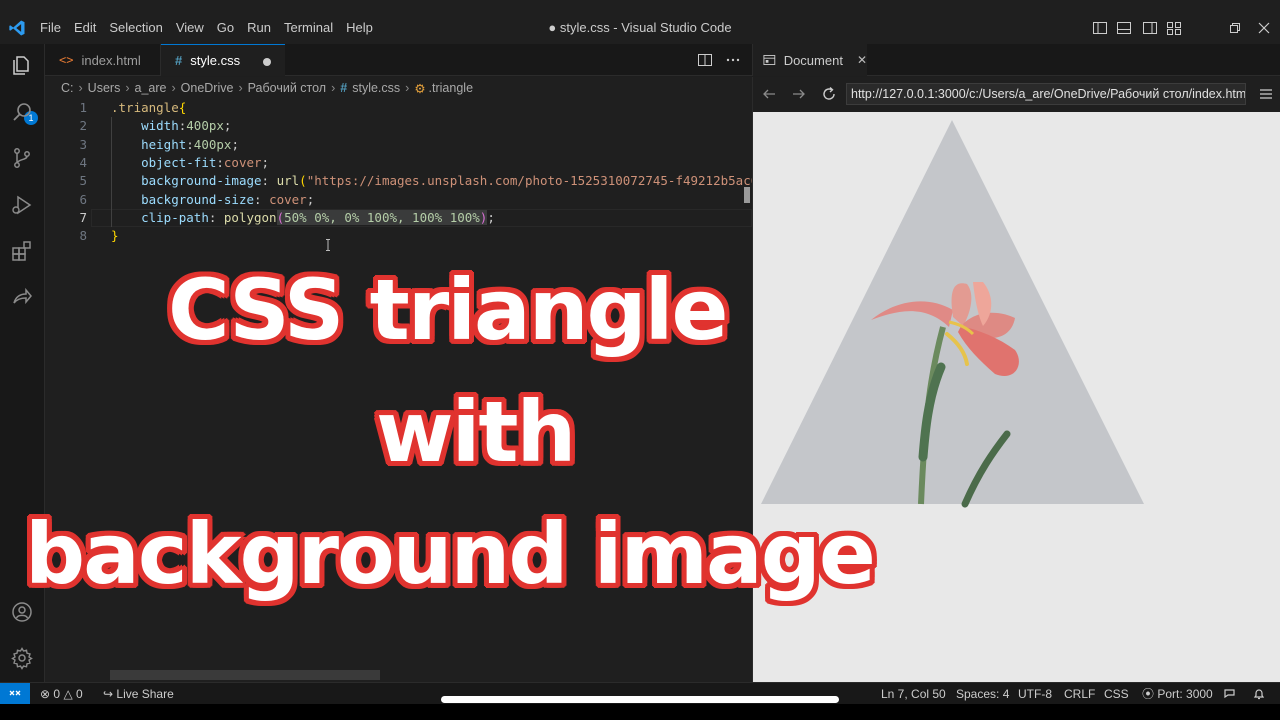 The height and width of the screenshot is (720, 1280). Describe the element at coordinates (79, 694) in the screenshot. I see `warning-count: 0` at that location.